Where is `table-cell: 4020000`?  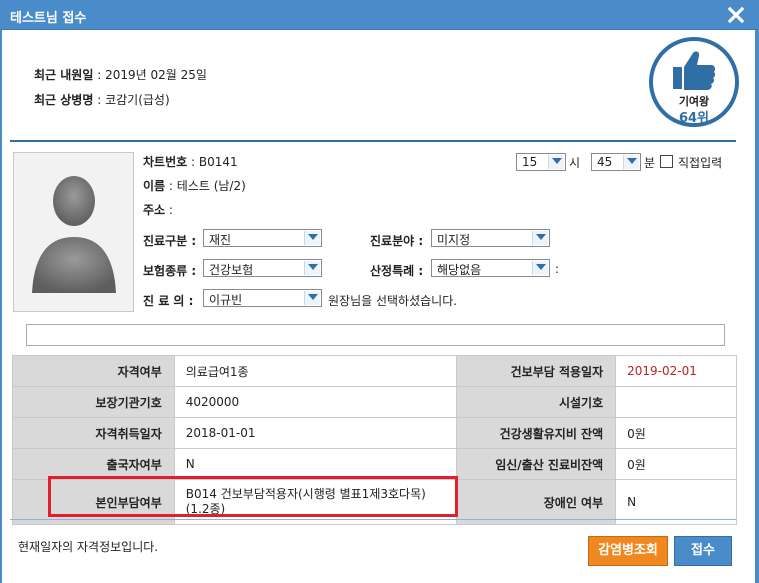
table-cell: 4020000 is located at coordinates (315, 402).